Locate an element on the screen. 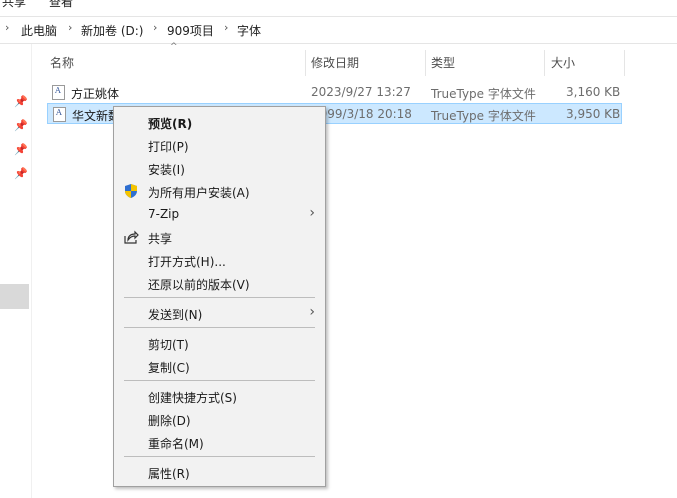  menu-item-create-shortcut: 创建快捷方式(S) is located at coordinates (219, 396).